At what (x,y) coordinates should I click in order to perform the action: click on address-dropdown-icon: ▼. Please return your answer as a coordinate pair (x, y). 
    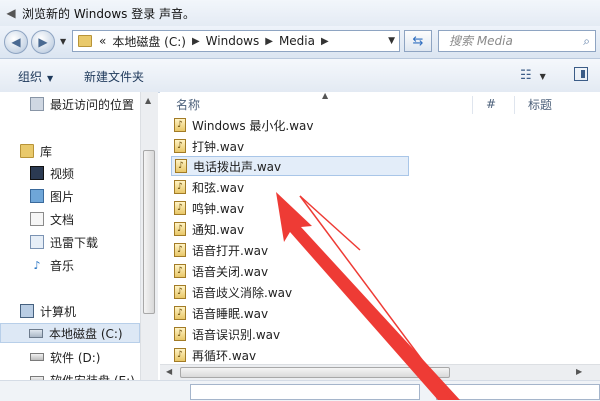
    Looking at the image, I should click on (391, 41).